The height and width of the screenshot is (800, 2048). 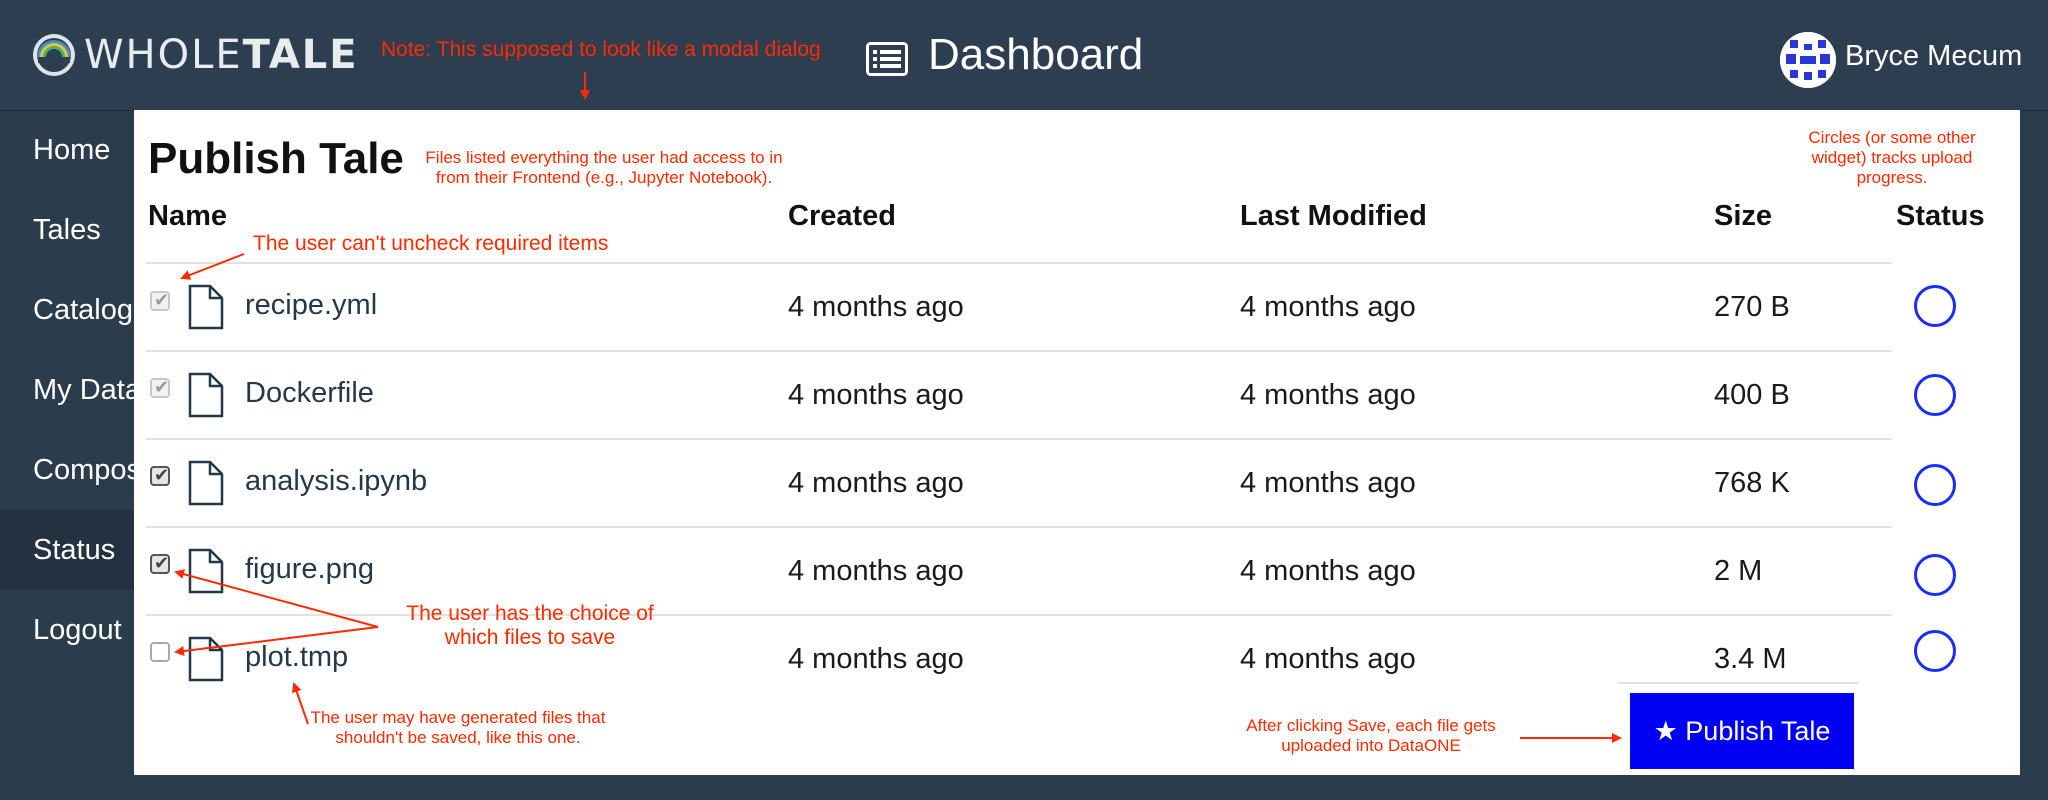 I want to click on required-note-arrow, so click(x=212, y=266).